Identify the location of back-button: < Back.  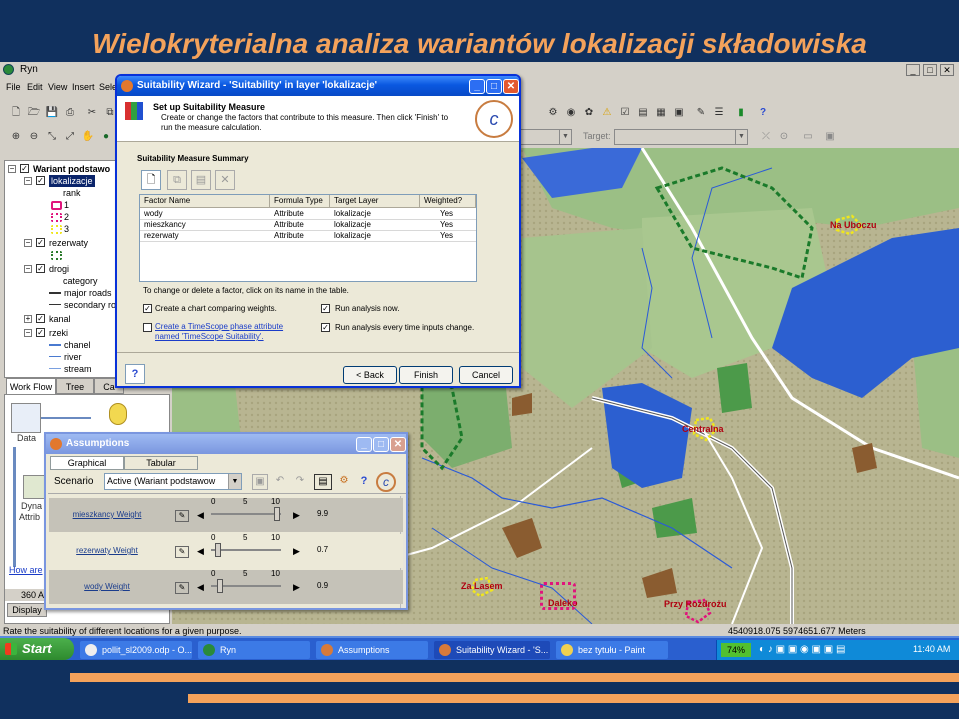
(370, 375).